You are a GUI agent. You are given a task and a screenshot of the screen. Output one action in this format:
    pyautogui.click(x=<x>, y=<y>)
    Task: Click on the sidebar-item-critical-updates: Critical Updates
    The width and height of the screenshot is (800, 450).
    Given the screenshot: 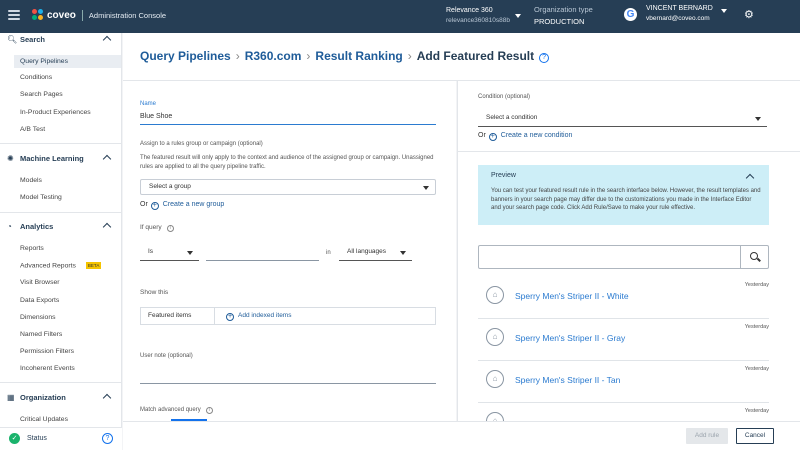 What is the action you would take?
    pyautogui.click(x=44, y=419)
    